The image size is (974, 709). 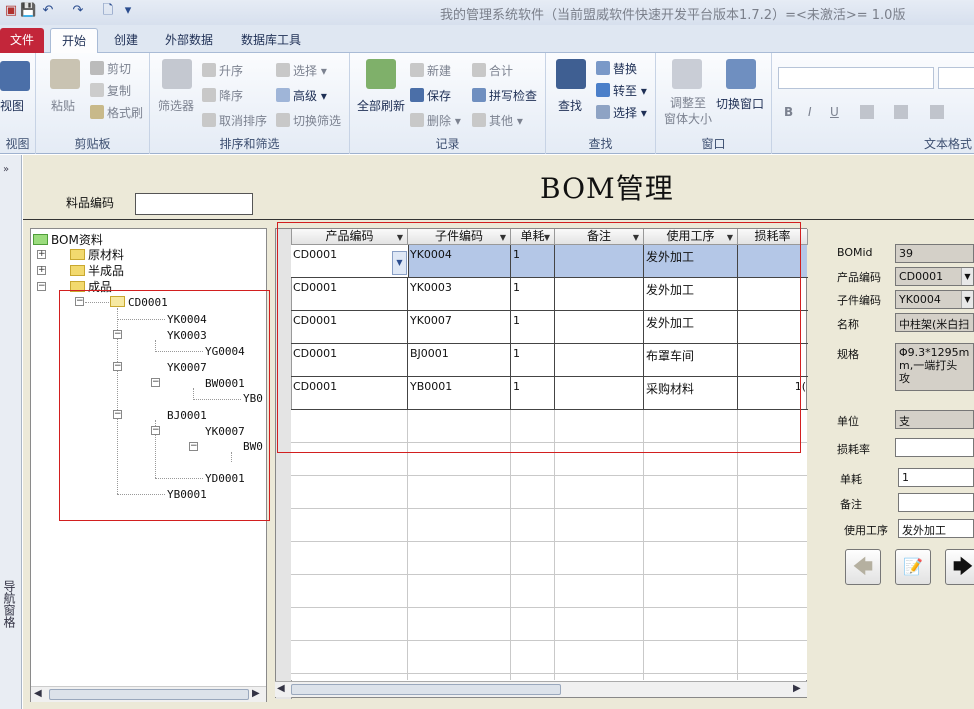 I want to click on grid-horizontal-scrollbar: ◀ ▶, so click(x=541, y=689).